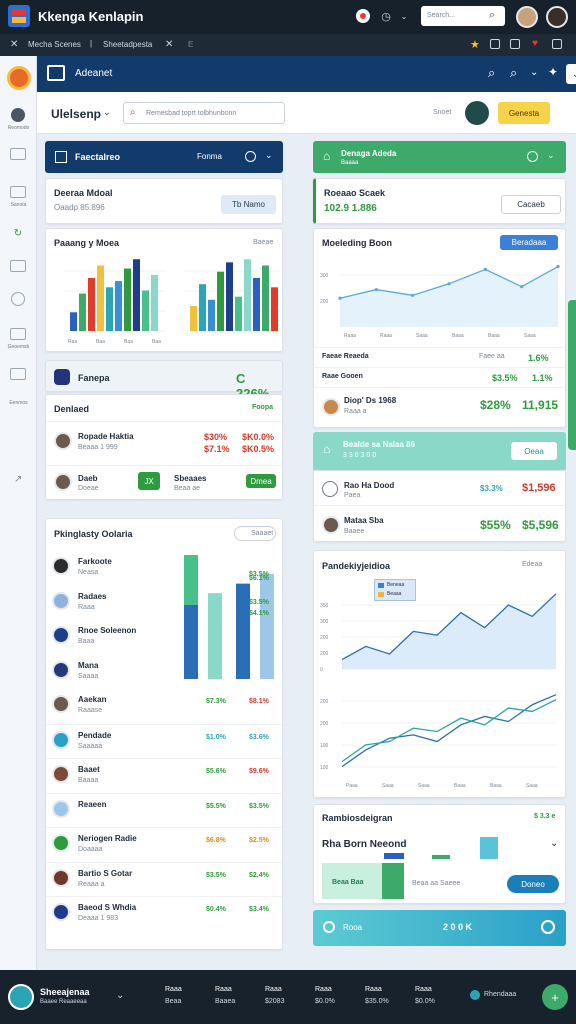 This screenshot has width=576, height=1024. Describe the element at coordinates (14, 44) in the screenshot. I see `close-icon: ✕` at that location.